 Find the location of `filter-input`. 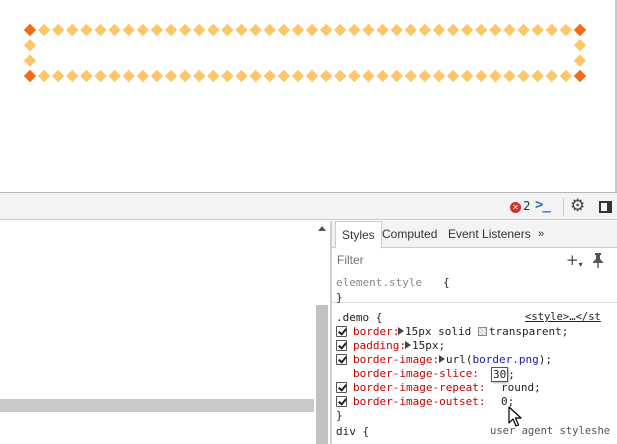

filter-input is located at coordinates (437, 260).